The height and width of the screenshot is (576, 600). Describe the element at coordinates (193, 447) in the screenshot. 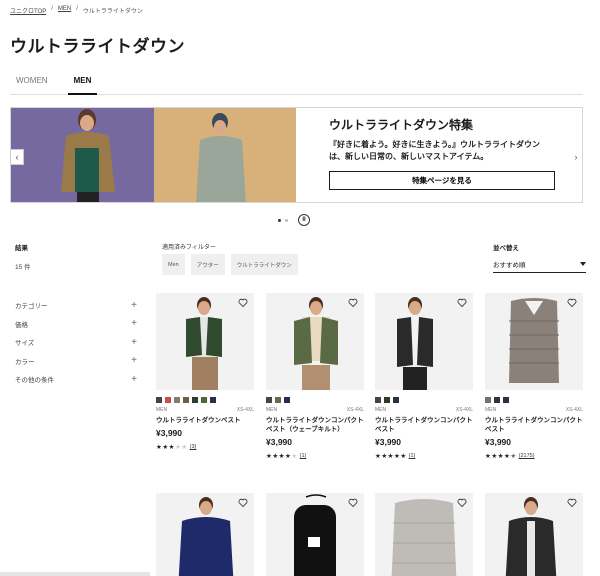

I see `review-count: (3)` at that location.